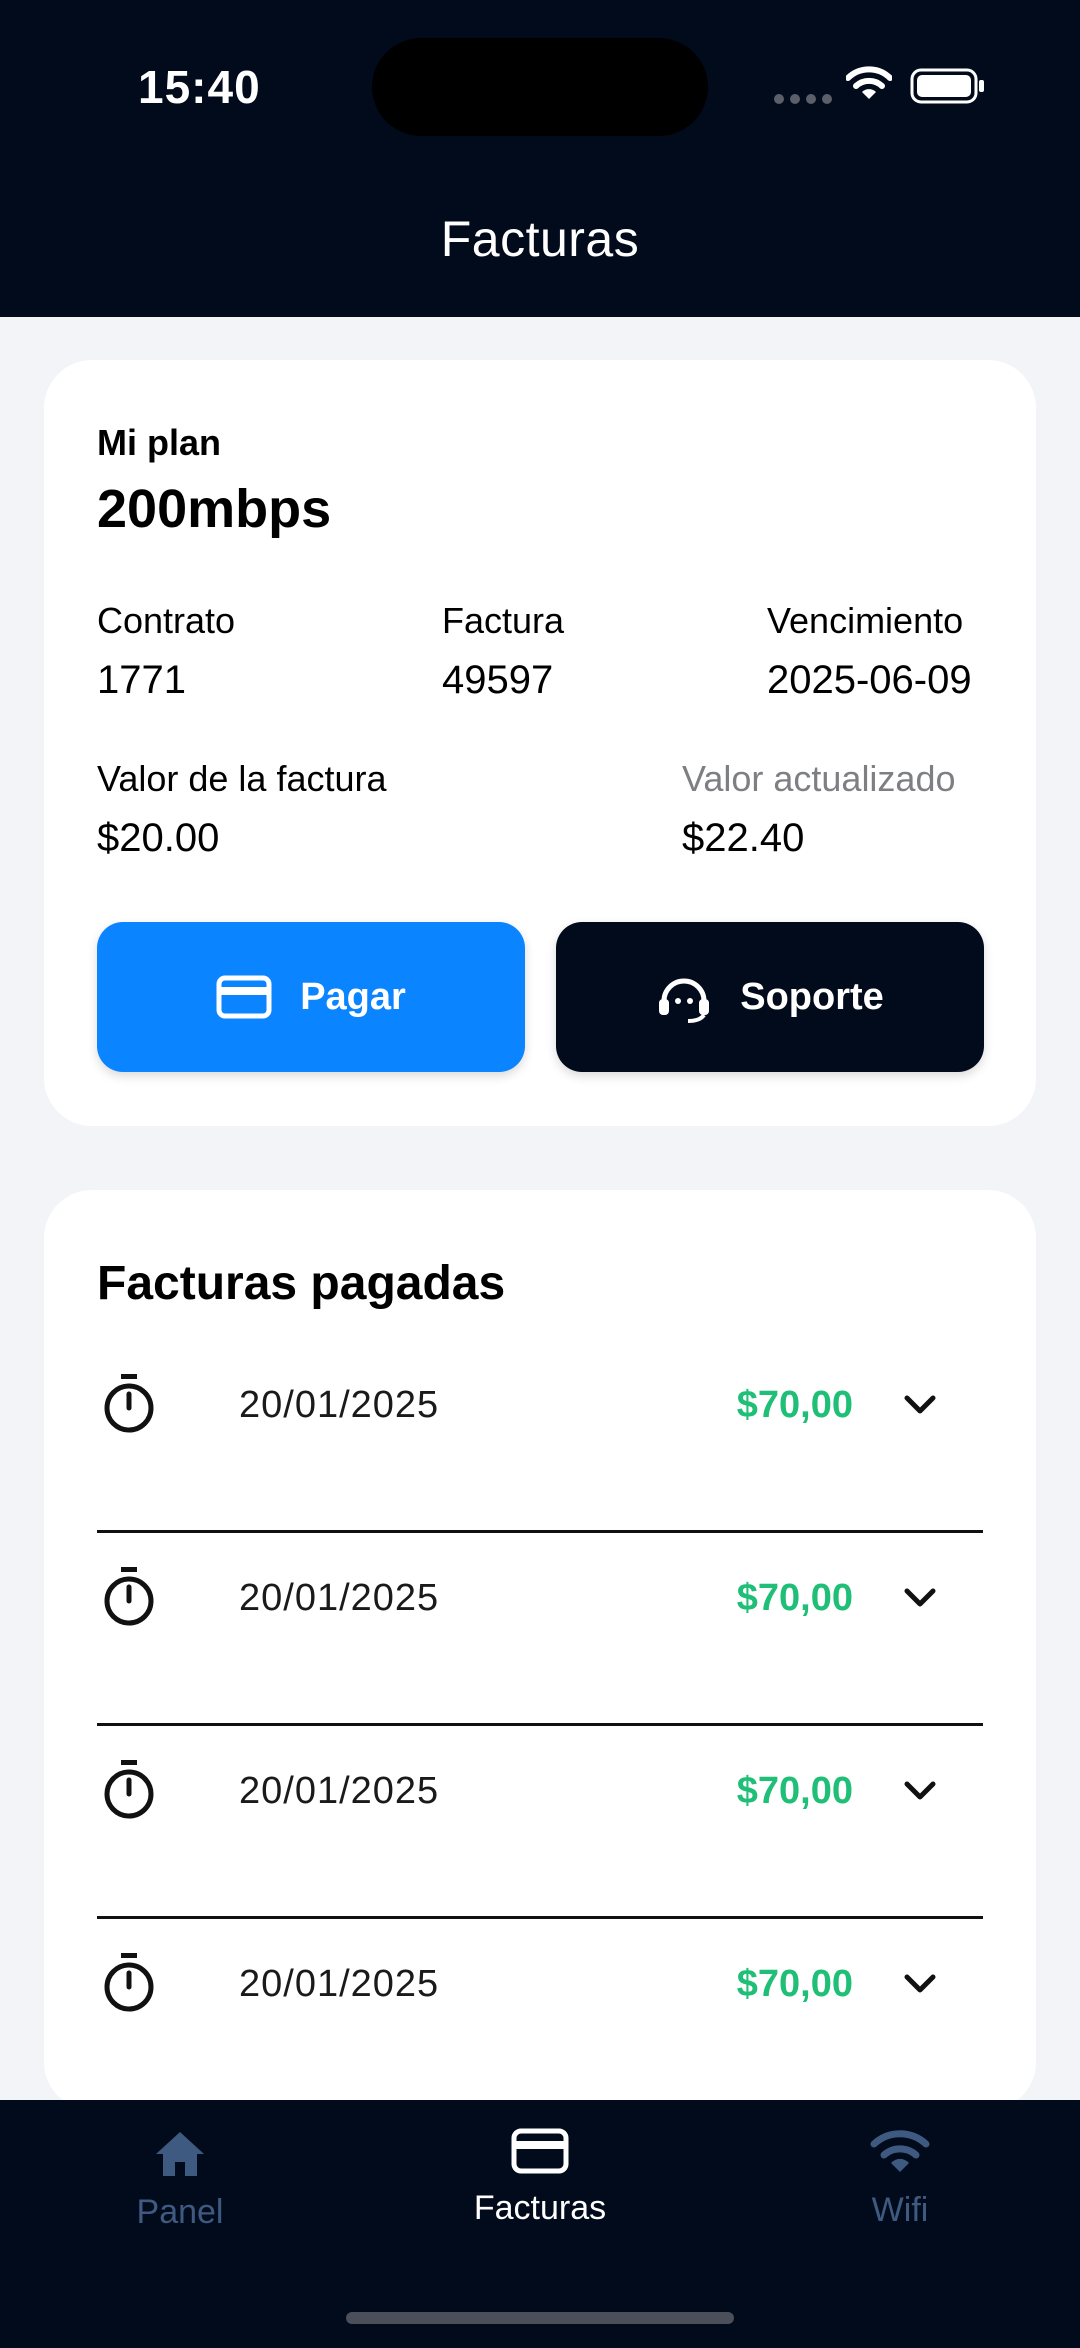 This screenshot has width=1080, height=2348. What do you see at coordinates (540, 2178) in the screenshot?
I see `nav-item-facturas: Facturas` at bounding box center [540, 2178].